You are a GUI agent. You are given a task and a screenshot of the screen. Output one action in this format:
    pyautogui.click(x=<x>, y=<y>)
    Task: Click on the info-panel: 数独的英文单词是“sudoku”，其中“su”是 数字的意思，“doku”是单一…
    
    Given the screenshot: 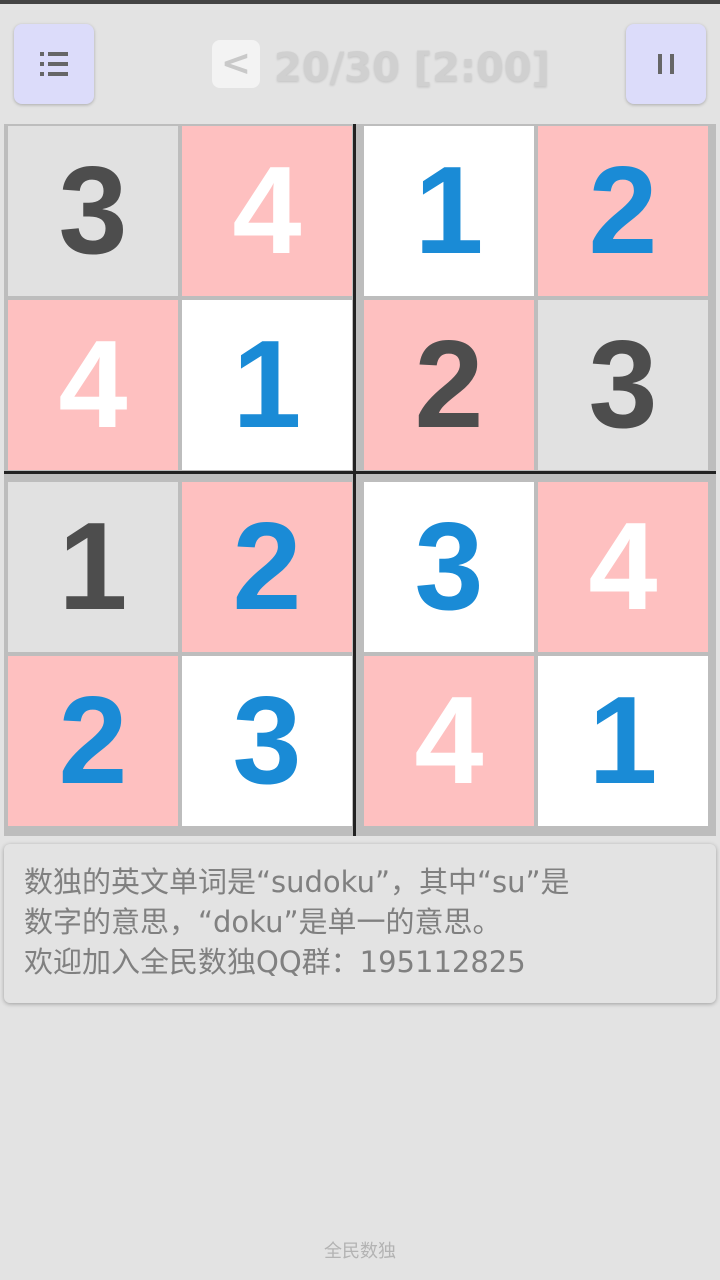 What is the action you would take?
    pyautogui.click(x=360, y=923)
    